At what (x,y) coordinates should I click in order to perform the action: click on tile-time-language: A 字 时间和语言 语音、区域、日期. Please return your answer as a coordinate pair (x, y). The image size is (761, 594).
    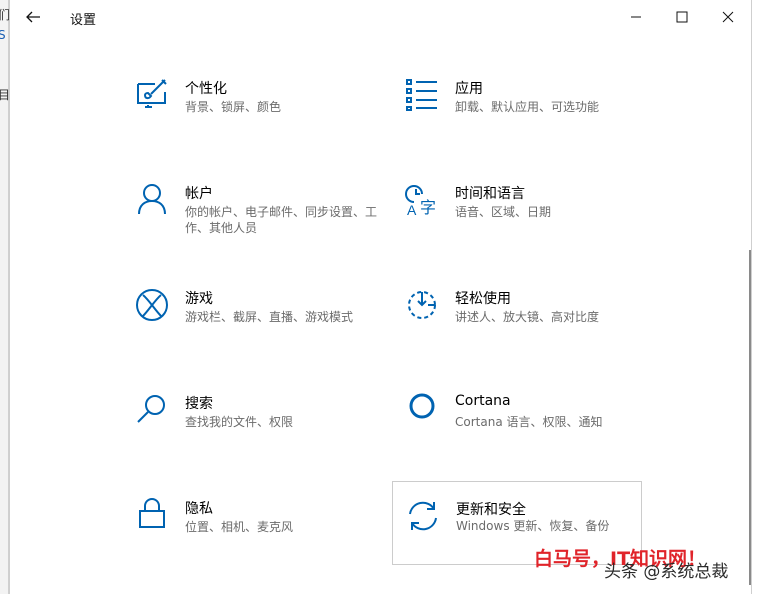
    Looking at the image, I should click on (527, 225).